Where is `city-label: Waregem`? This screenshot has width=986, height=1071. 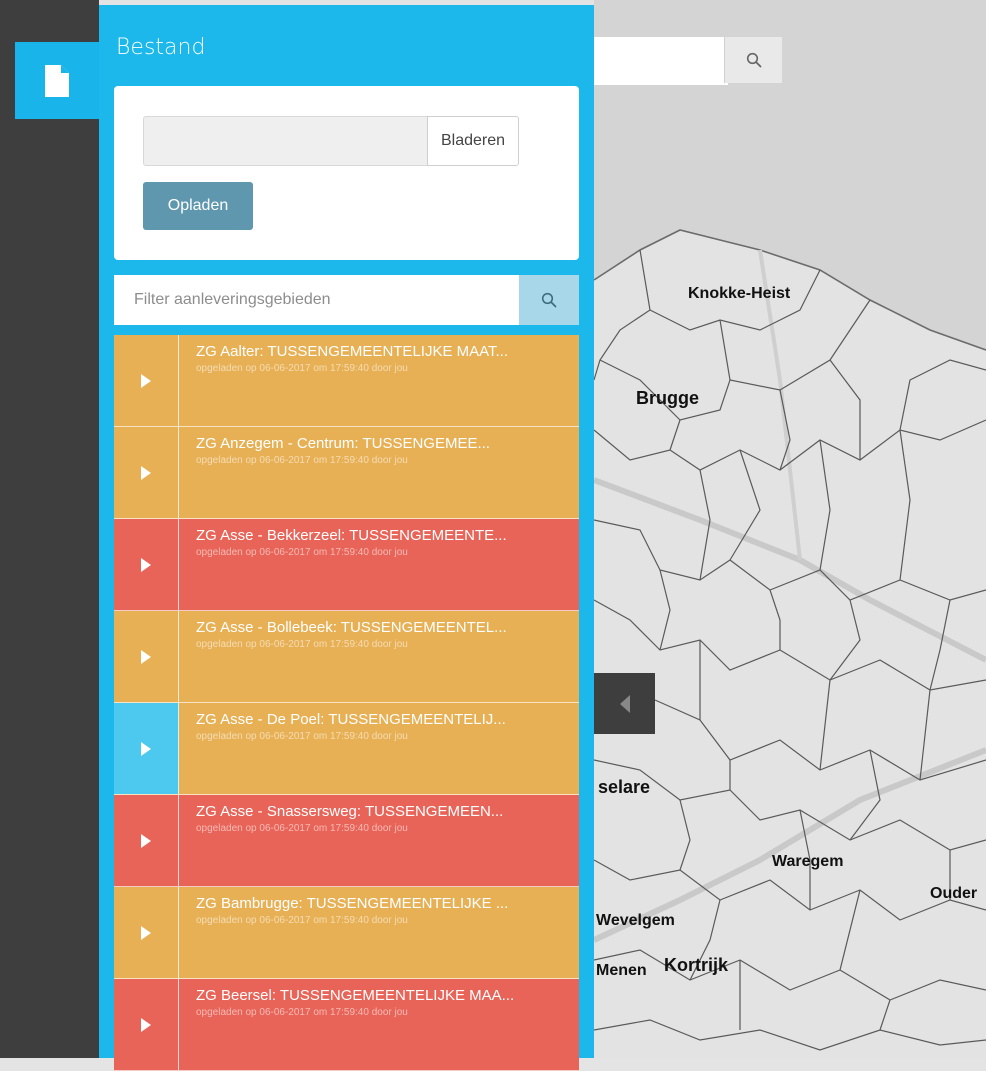 city-label: Waregem is located at coordinates (808, 861).